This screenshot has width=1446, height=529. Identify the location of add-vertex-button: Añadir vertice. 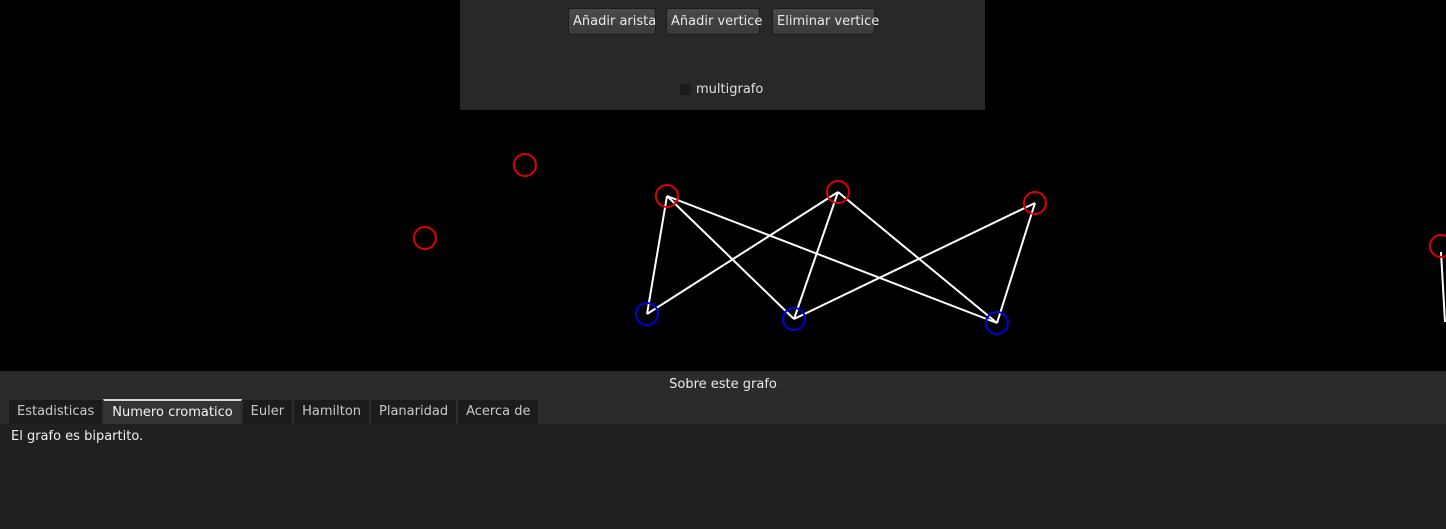
(714, 21).